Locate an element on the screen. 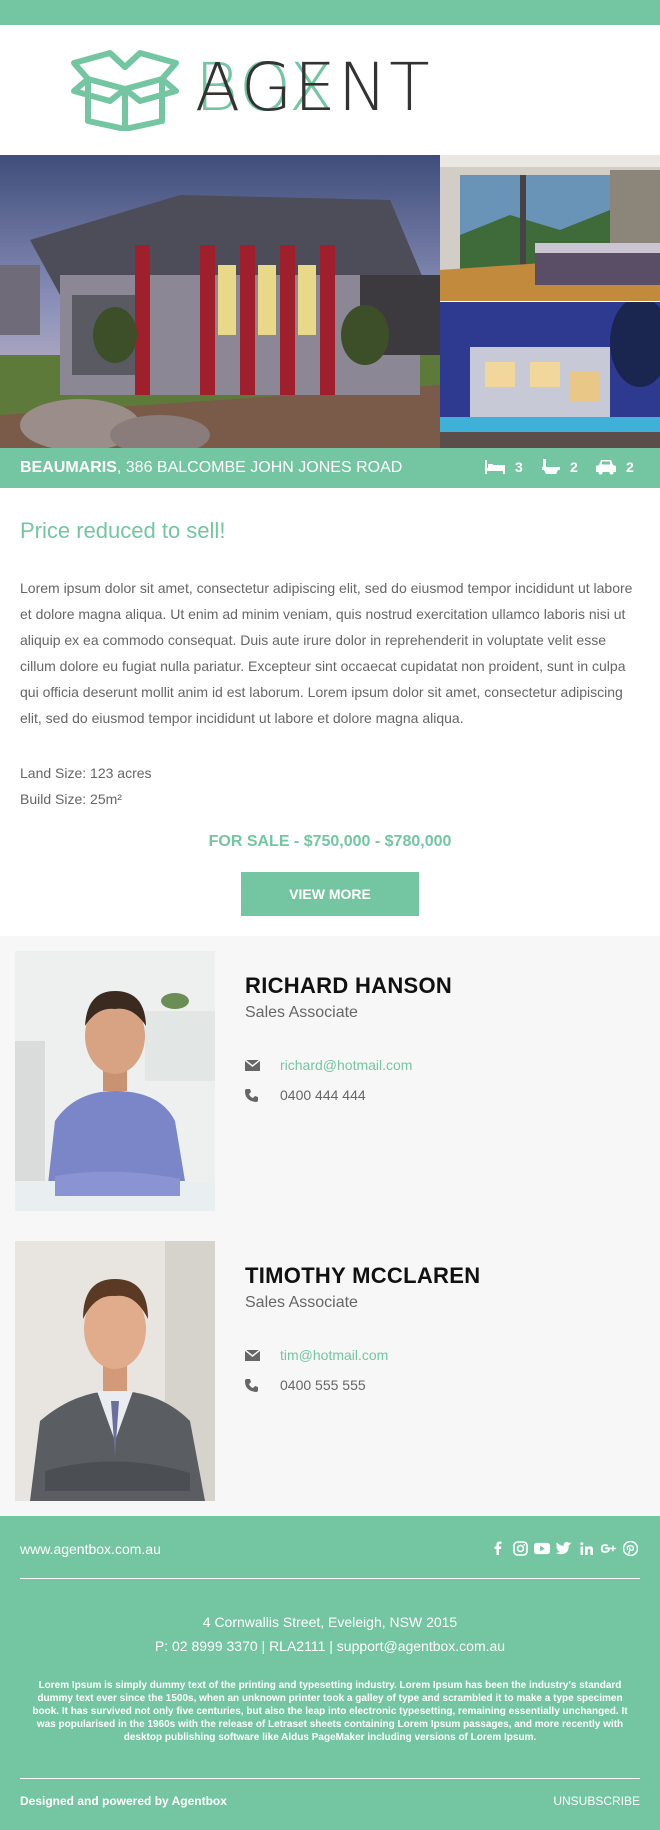  linkedin-icon is located at coordinates (586, 1548).